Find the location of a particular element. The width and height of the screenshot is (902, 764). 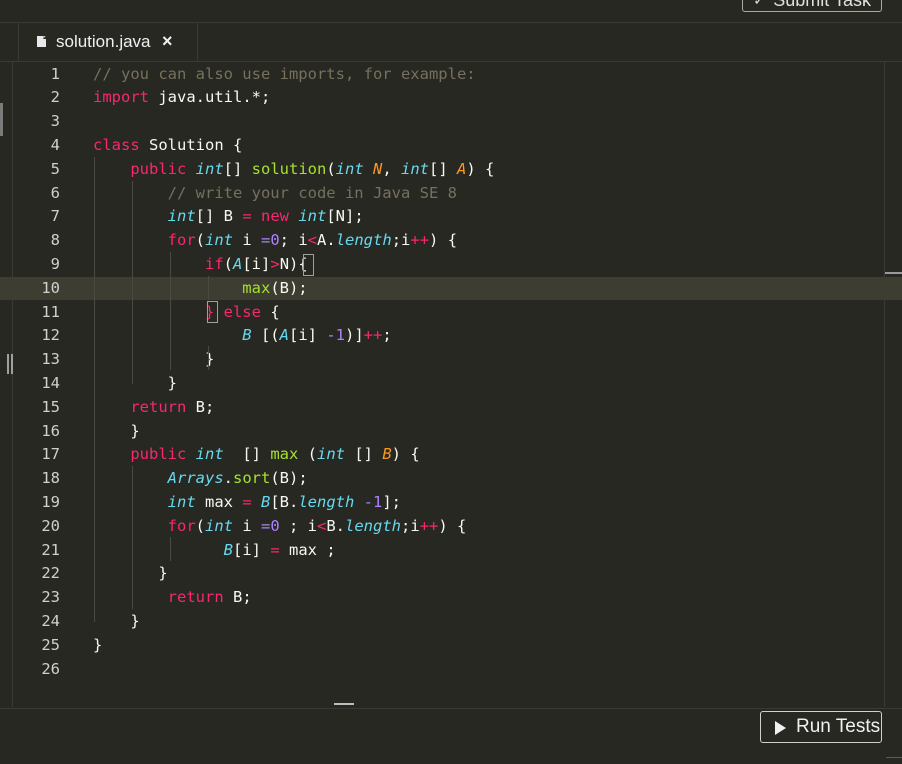

tab-solution-java: solution.java × is located at coordinates (108, 42).